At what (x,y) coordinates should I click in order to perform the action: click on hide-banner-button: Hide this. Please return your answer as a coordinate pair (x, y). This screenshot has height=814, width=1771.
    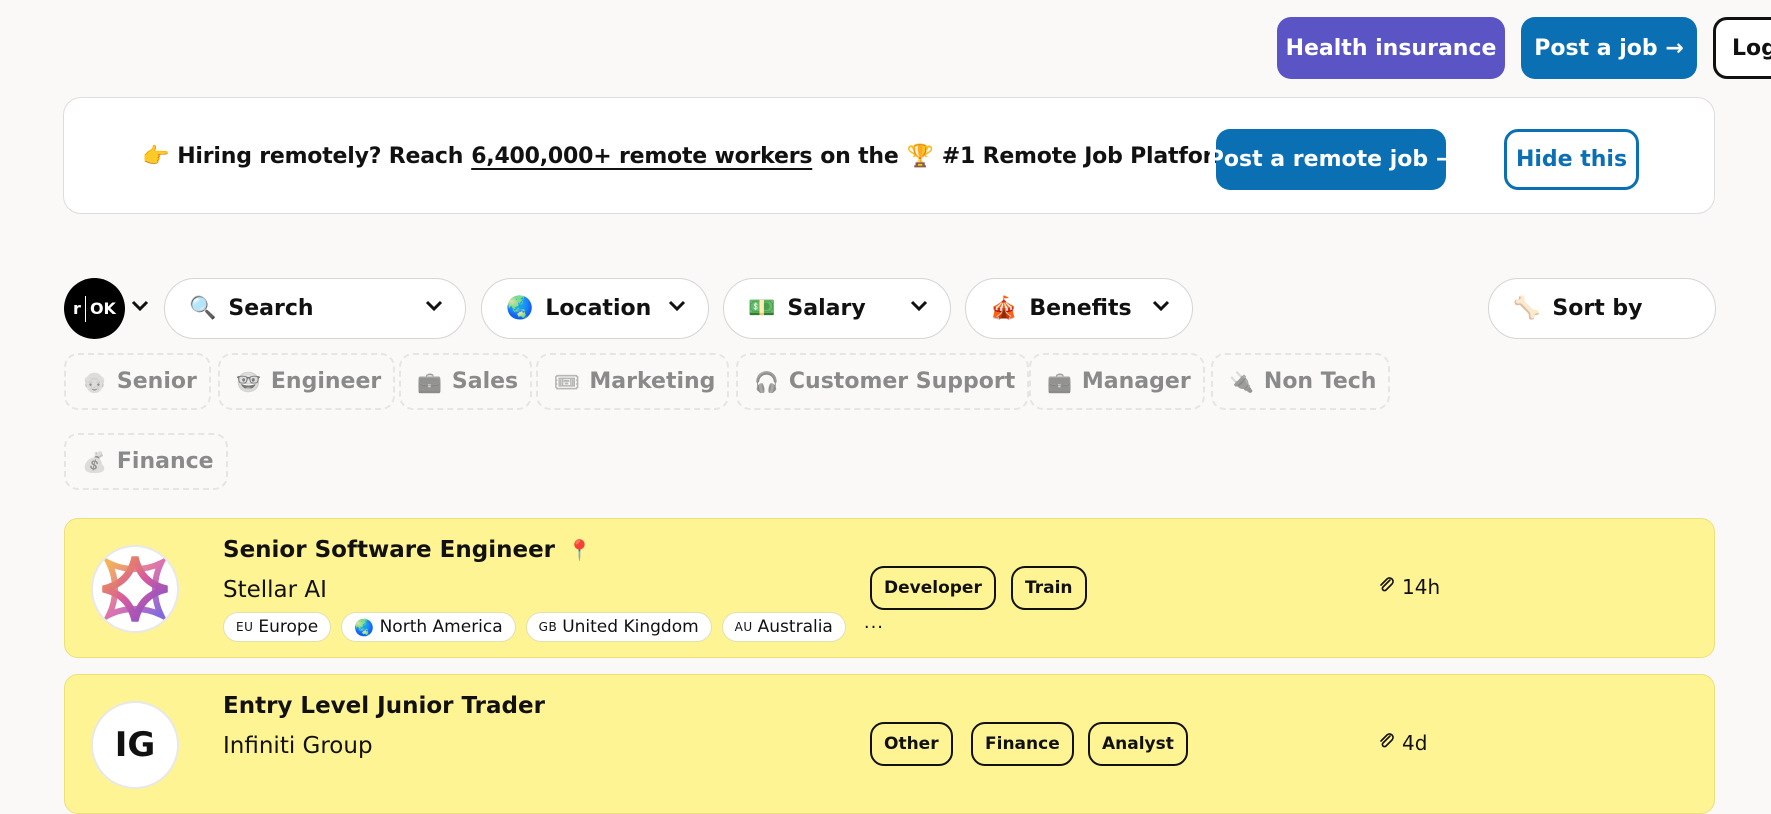
    Looking at the image, I should click on (1571, 159).